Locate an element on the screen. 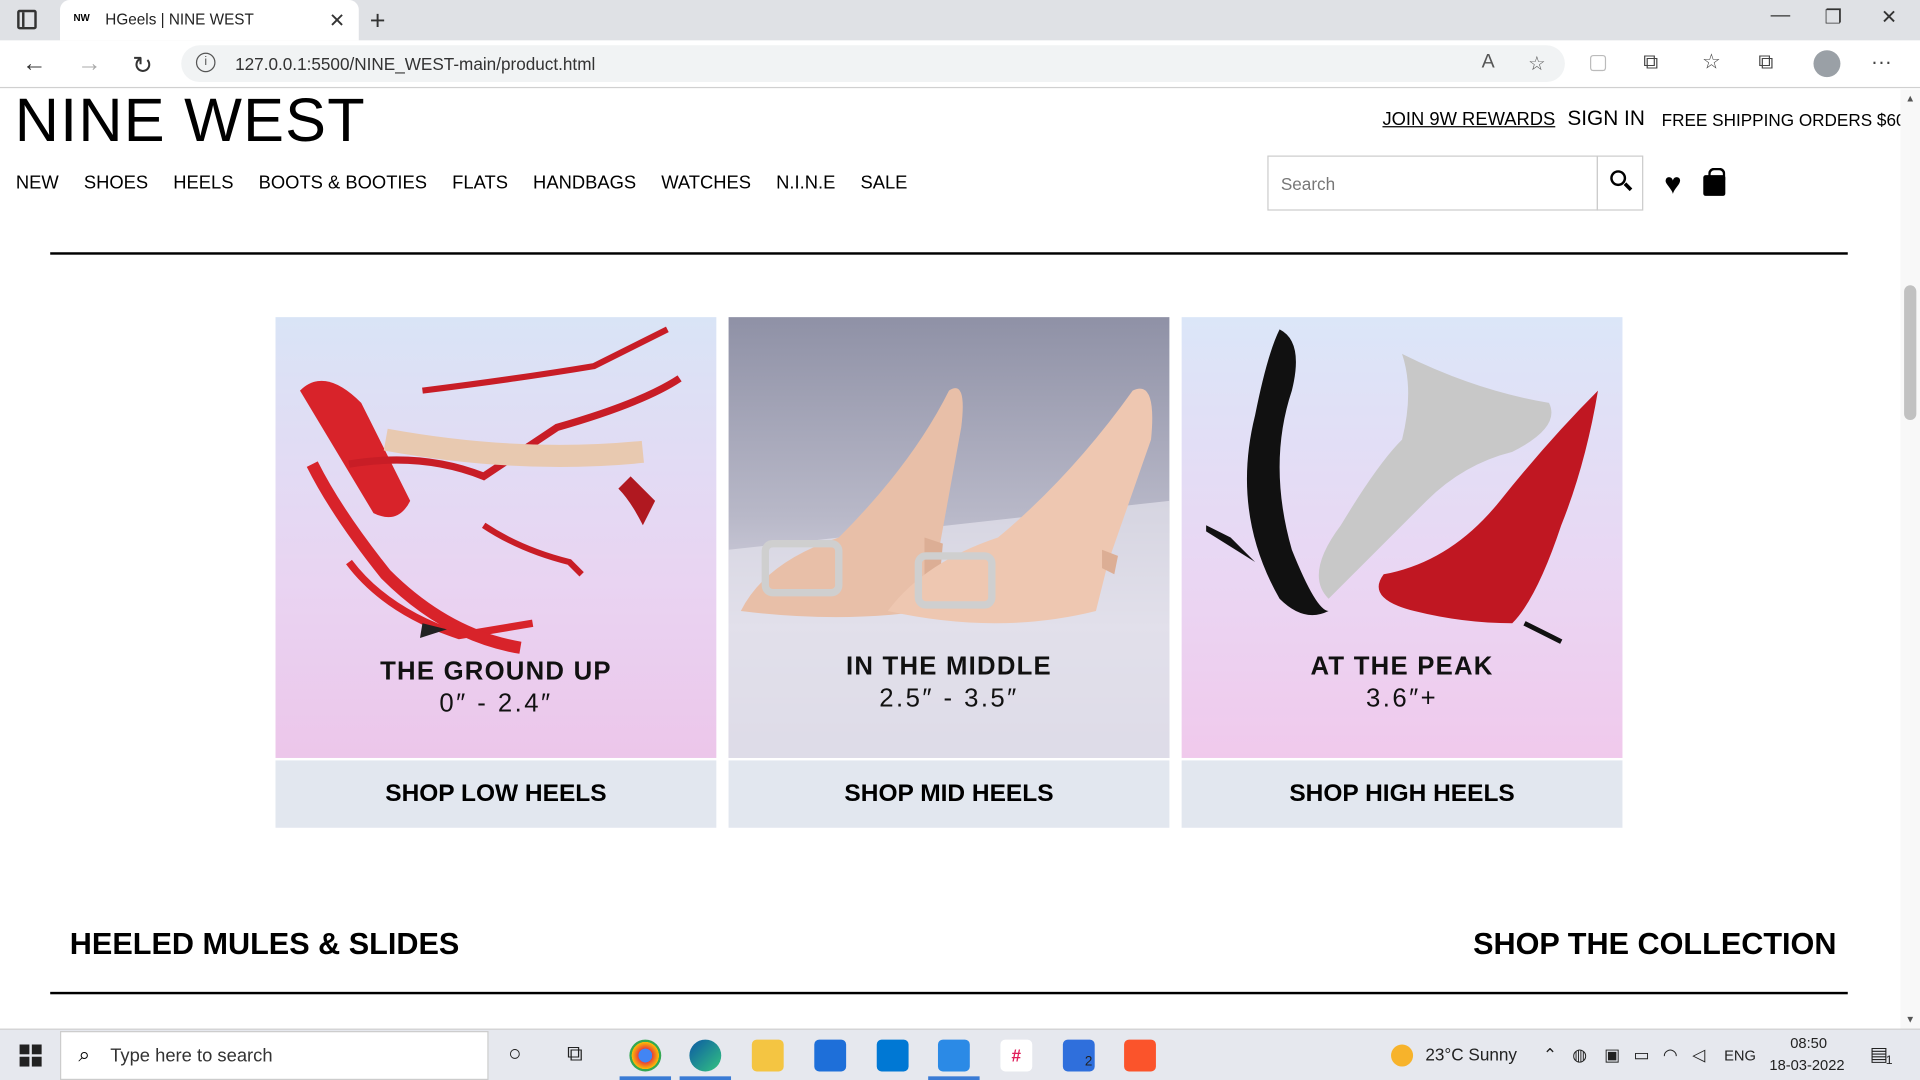 The width and height of the screenshot is (1920, 1080). nav-item-heels: HEELS is located at coordinates (203, 183).